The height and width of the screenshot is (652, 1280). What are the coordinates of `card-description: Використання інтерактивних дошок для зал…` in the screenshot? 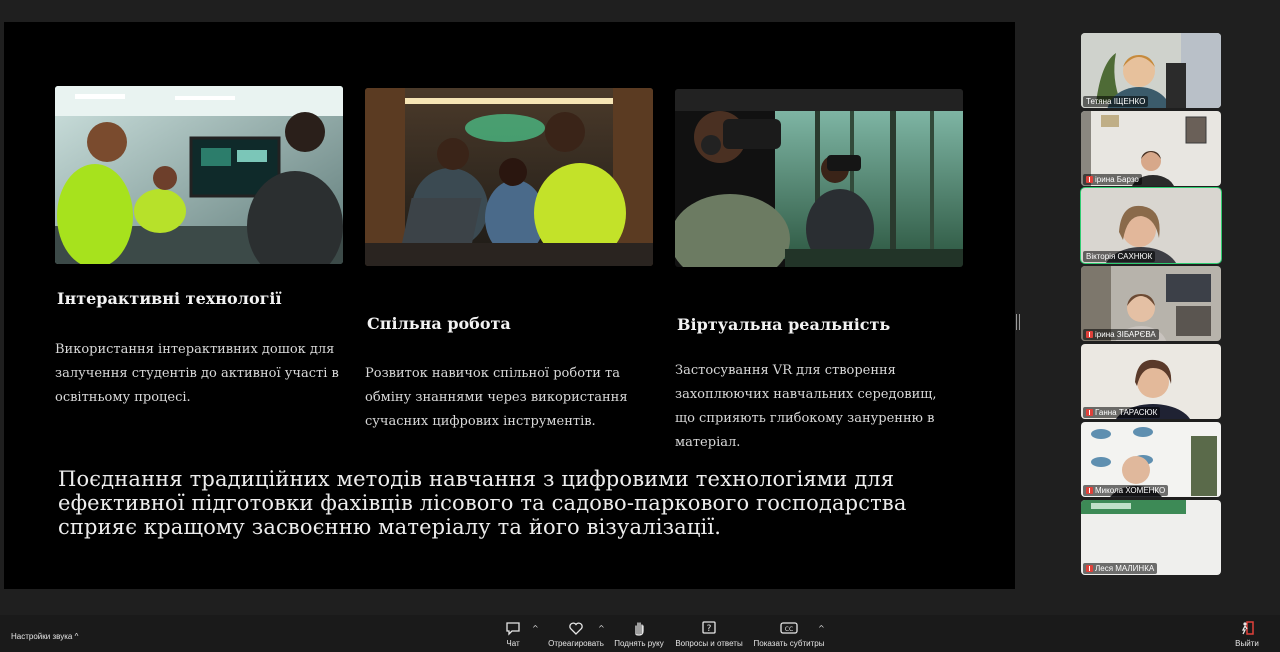 It's located at (197, 373).